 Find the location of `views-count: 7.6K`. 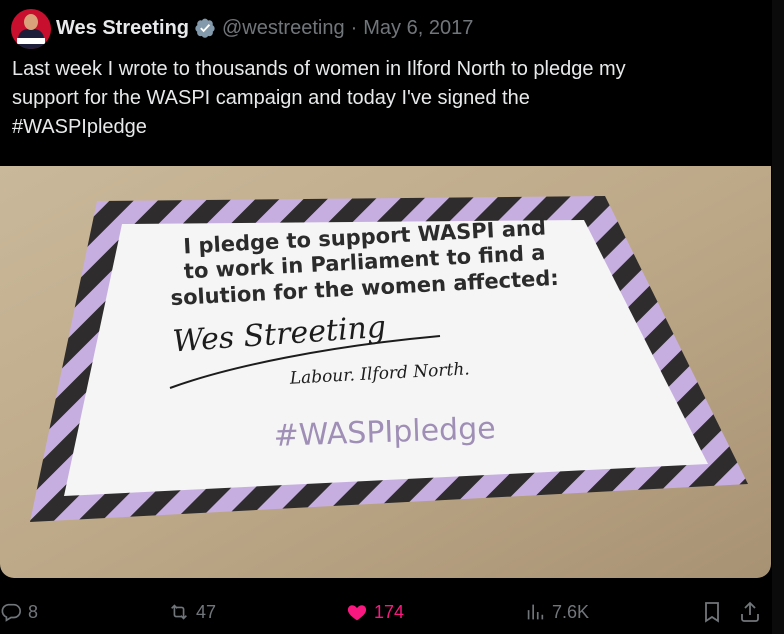

views-count: 7.6K is located at coordinates (571, 611).